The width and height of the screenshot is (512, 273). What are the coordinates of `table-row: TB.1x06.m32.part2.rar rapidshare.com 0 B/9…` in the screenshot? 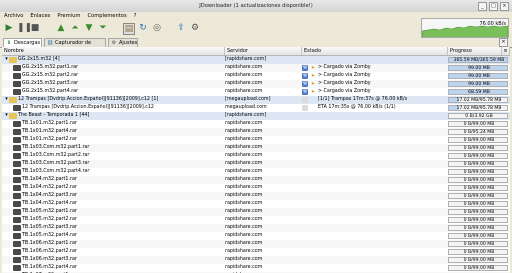 It's located at (256, 252).